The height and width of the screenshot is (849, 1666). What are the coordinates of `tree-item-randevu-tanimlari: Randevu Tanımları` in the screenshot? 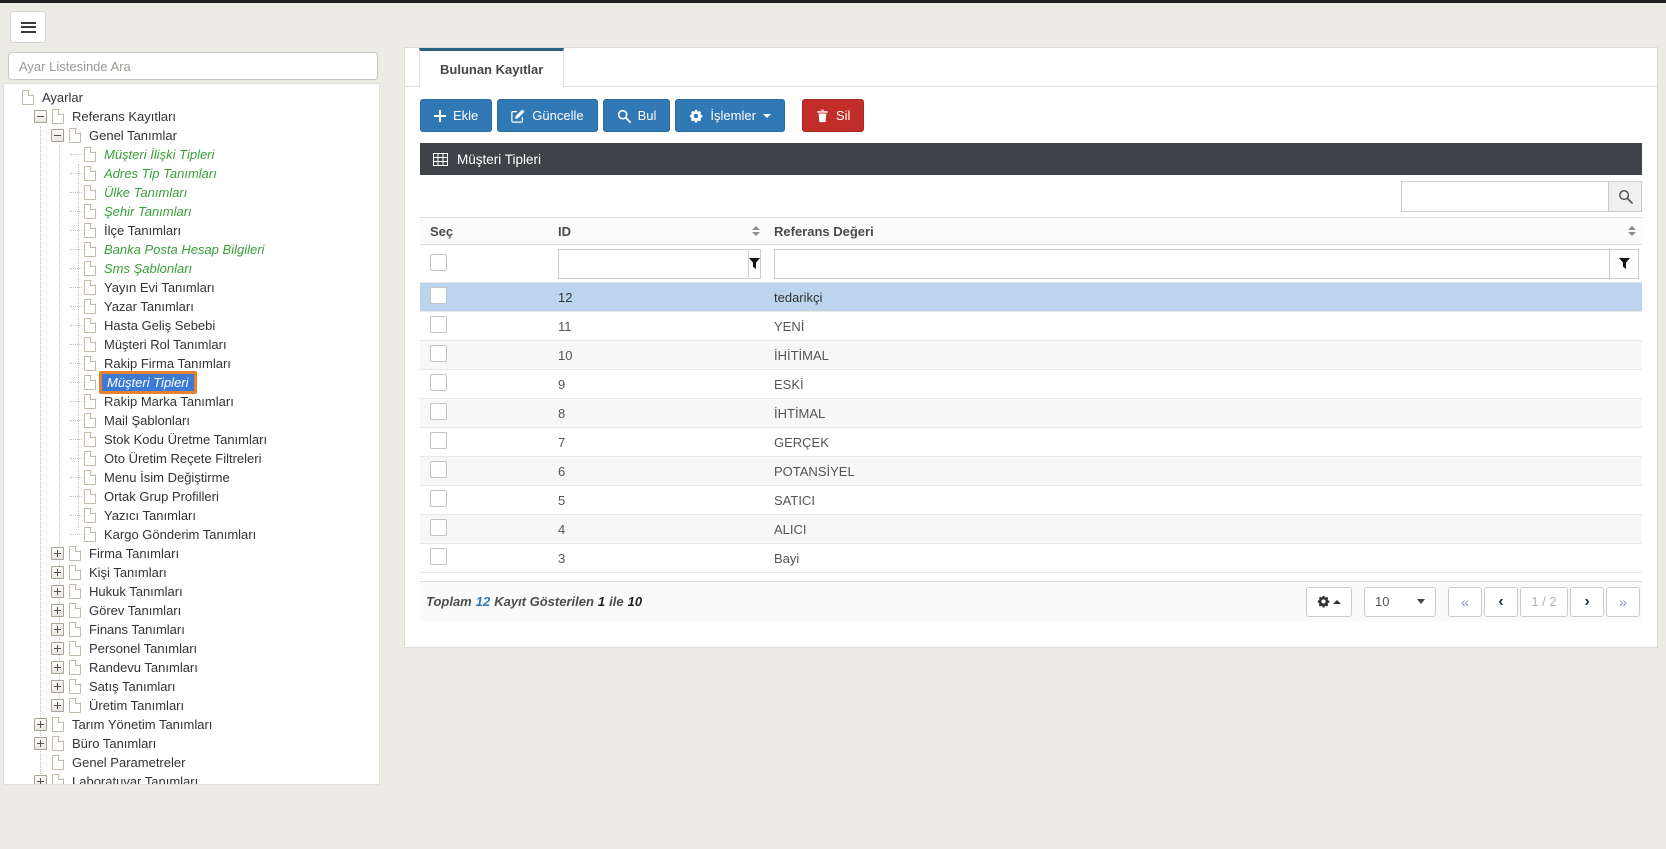 It's located at (191, 667).